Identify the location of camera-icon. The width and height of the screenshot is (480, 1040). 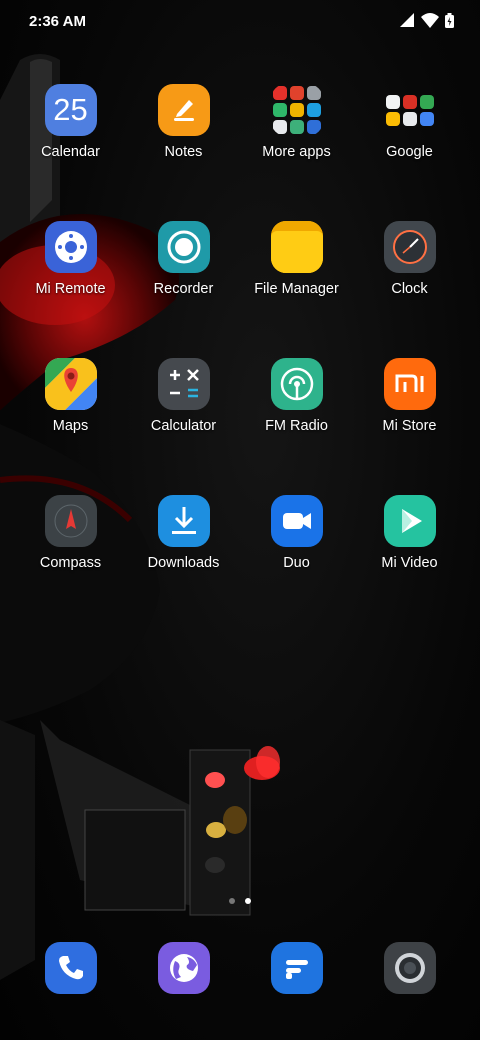
(409, 968).